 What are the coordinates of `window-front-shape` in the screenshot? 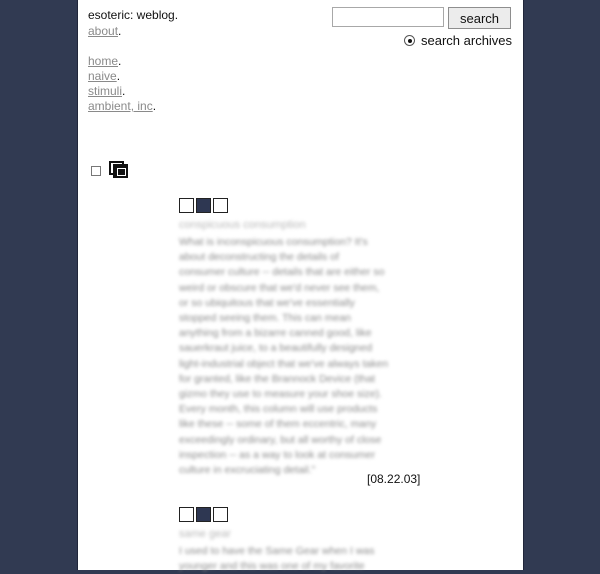 It's located at (120, 171).